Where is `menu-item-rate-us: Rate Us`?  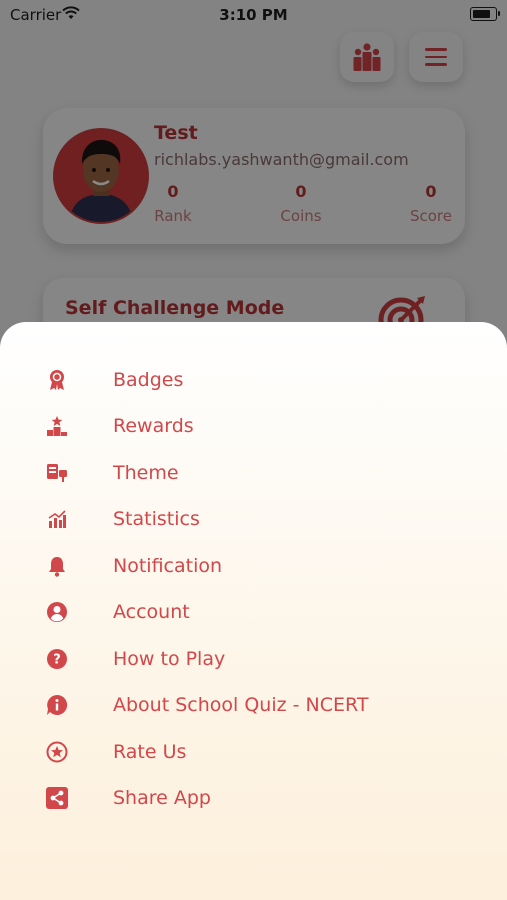 menu-item-rate-us: Rate Us is located at coordinates (253, 752).